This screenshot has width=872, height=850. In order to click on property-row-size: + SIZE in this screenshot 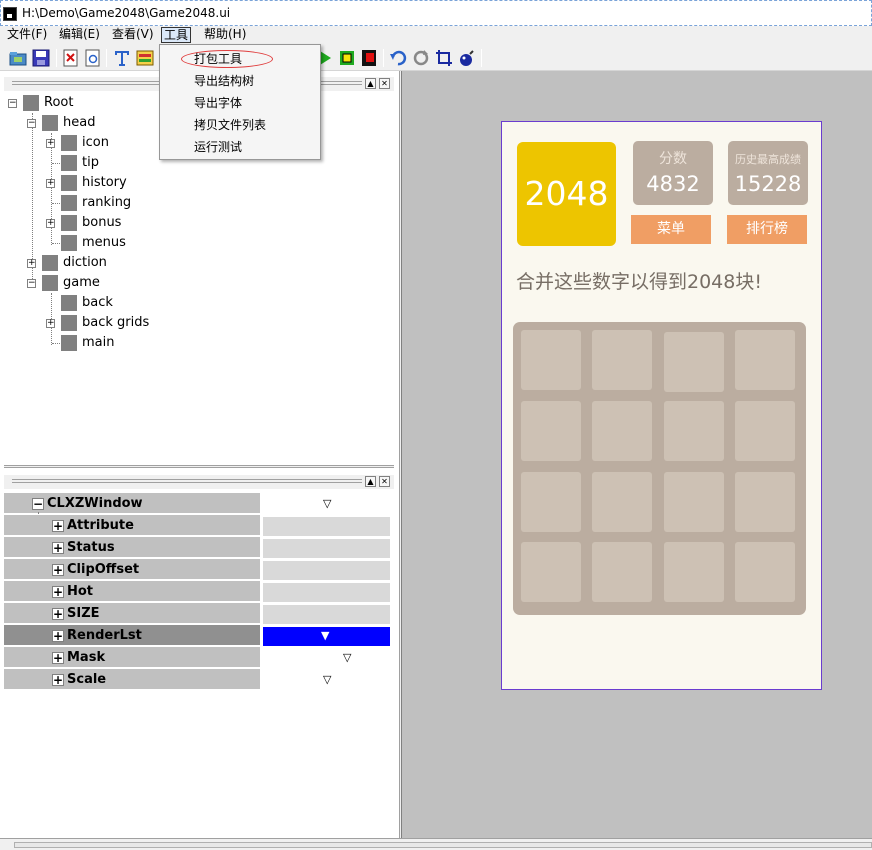, I will do `click(197, 614)`.